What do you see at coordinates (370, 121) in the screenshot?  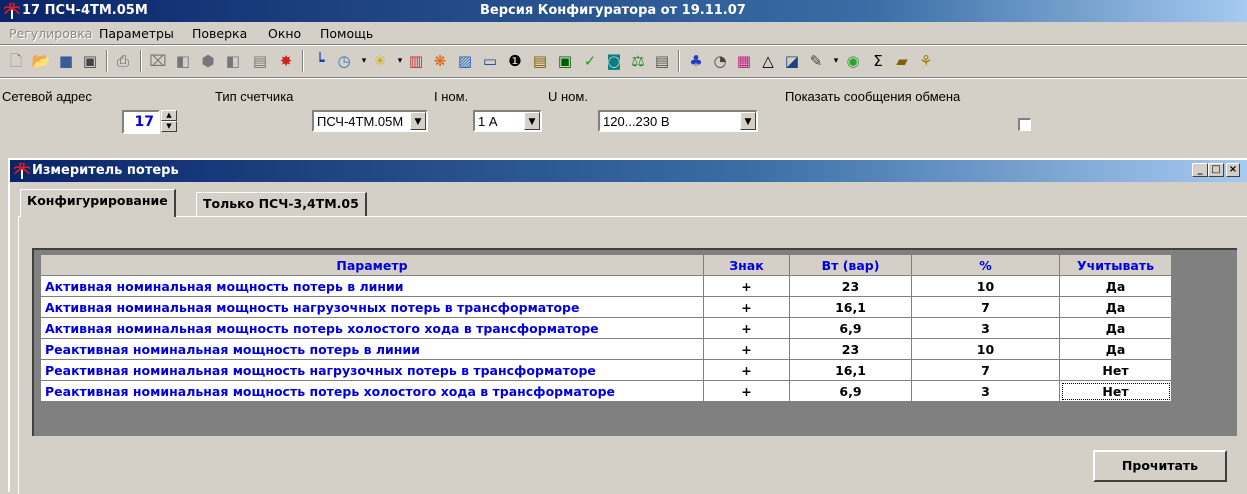 I see `meter-type-select: ПСЧ-4ТМ.05М ▼` at bounding box center [370, 121].